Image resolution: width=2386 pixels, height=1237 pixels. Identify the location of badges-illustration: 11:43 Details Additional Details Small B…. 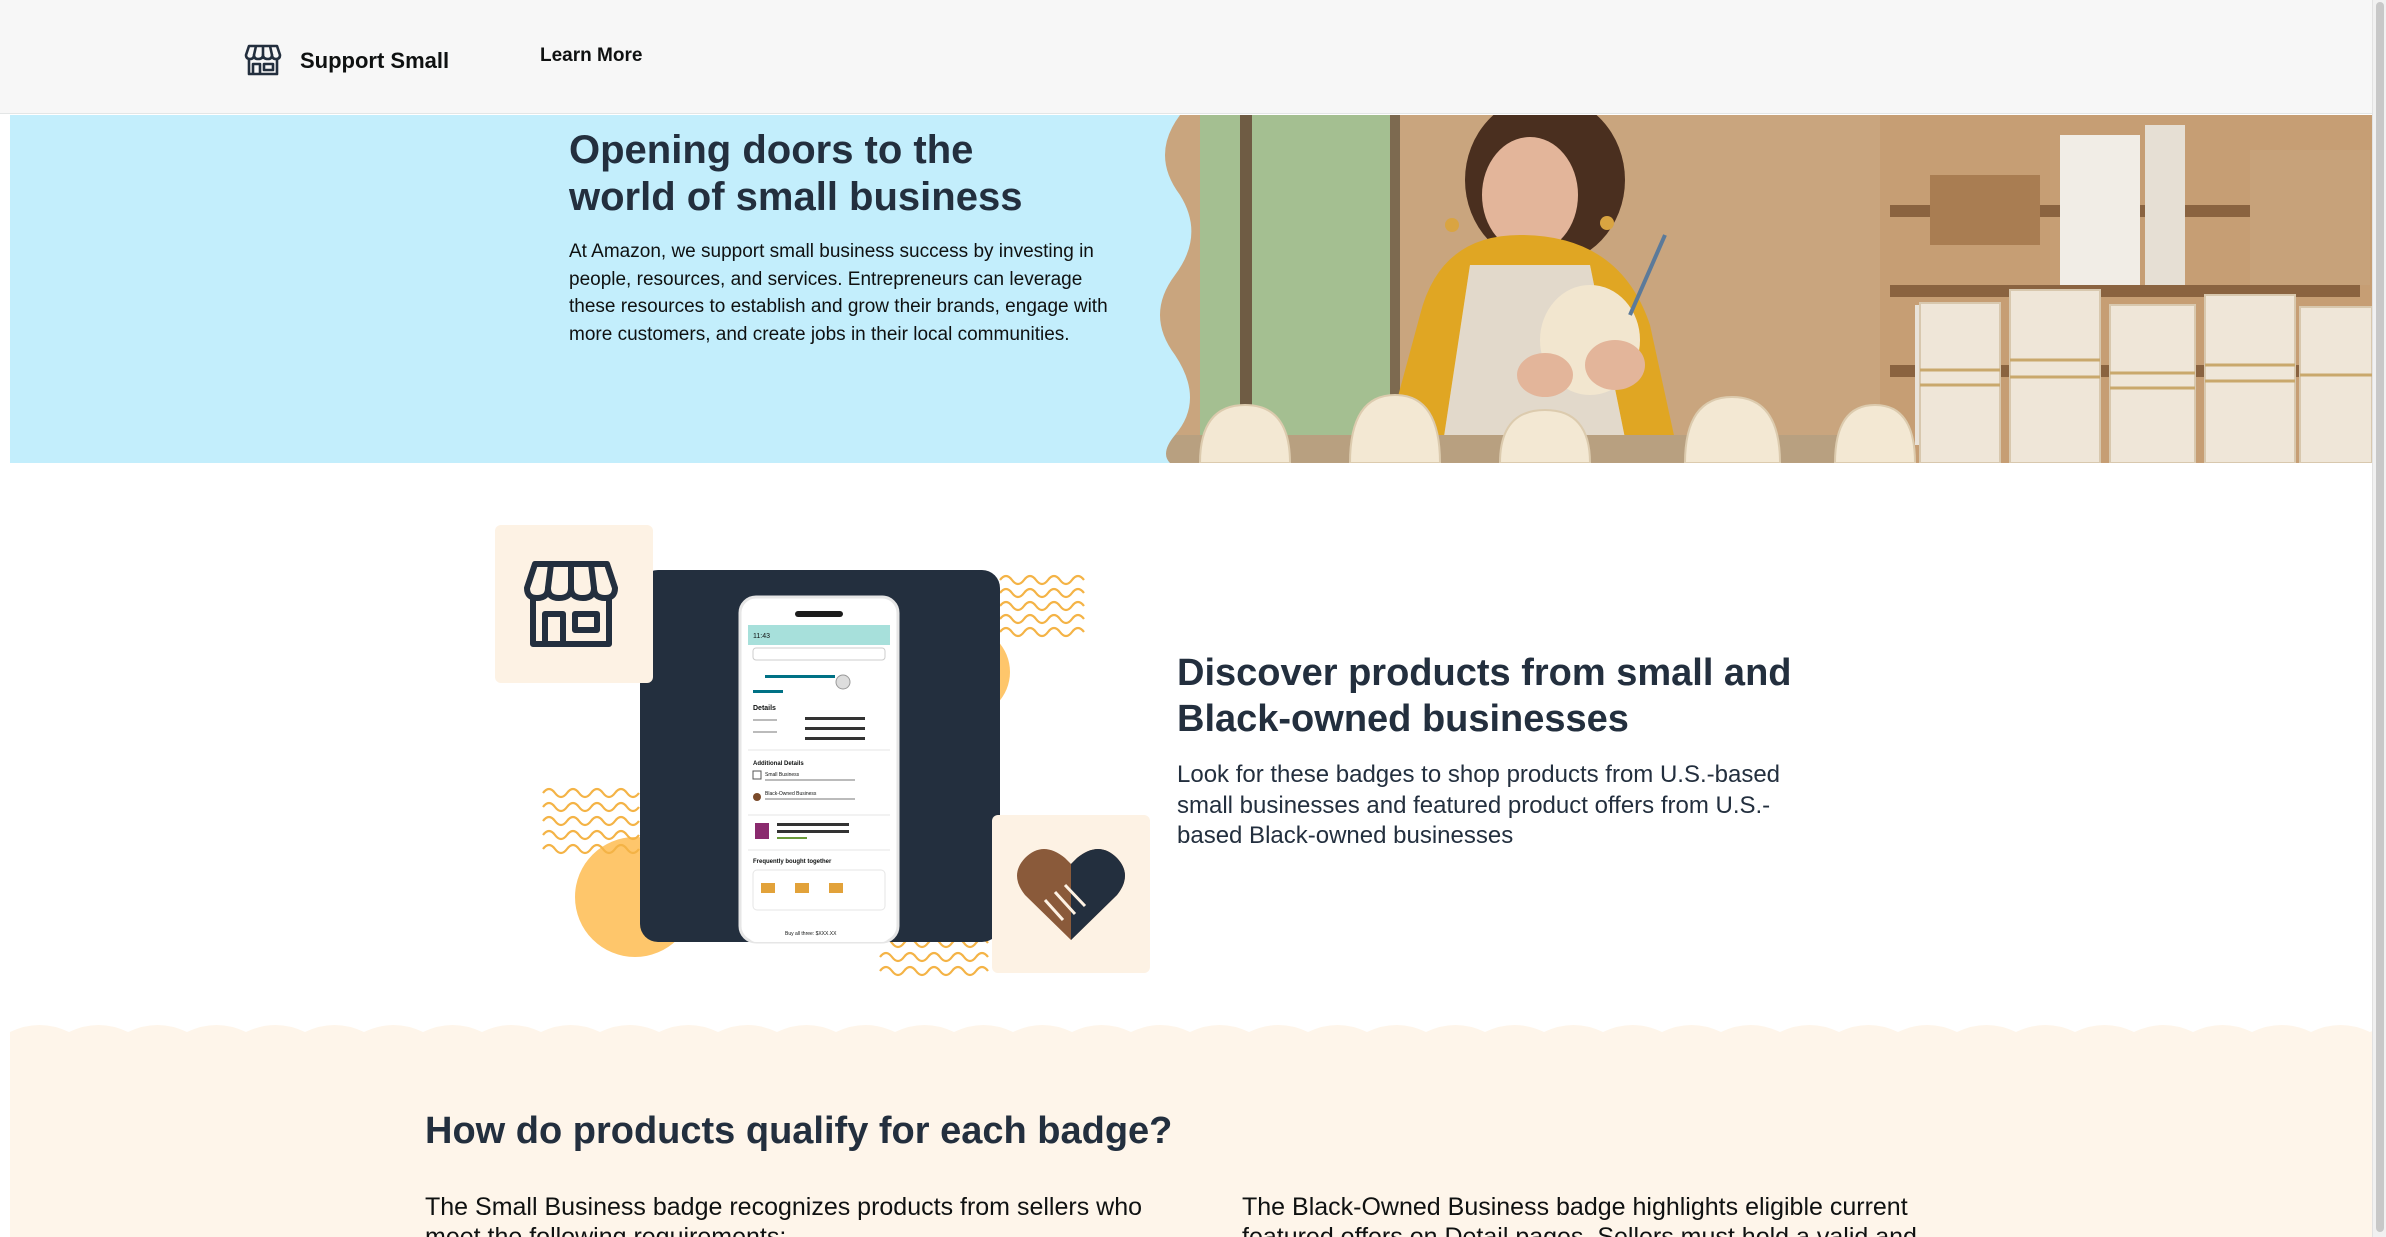
(822, 751).